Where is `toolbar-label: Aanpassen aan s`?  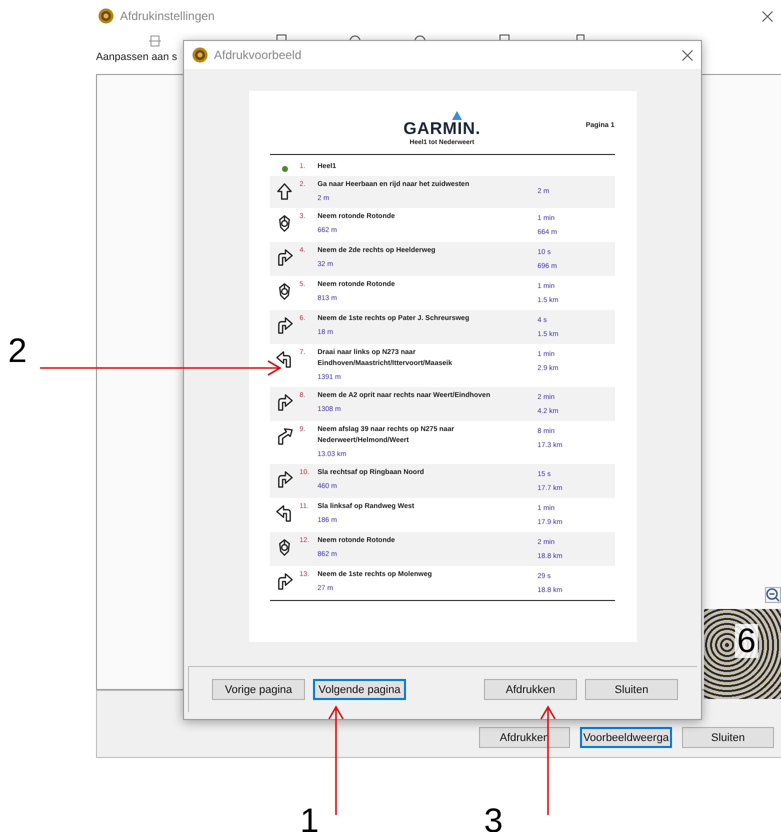
toolbar-label: Aanpassen aan s is located at coordinates (137, 57).